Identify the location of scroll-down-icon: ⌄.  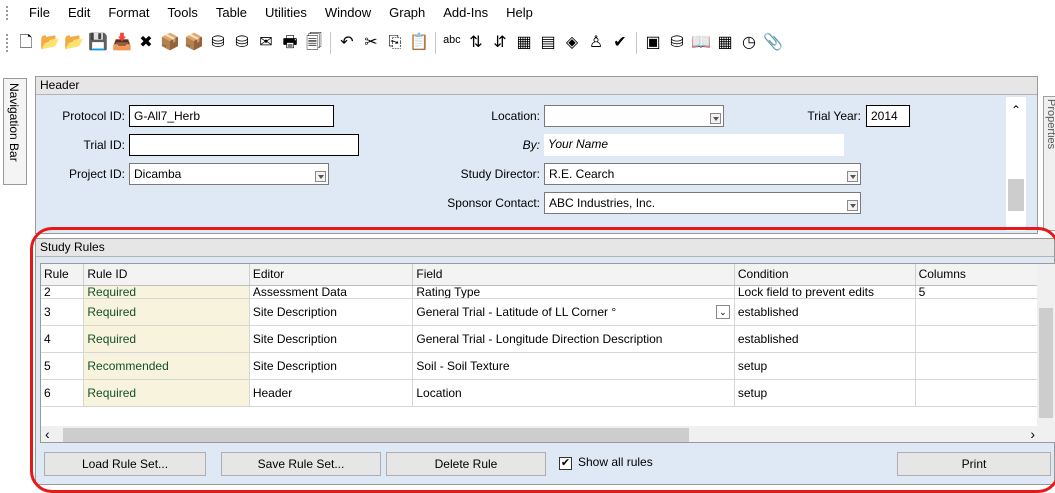
(1016, 226).